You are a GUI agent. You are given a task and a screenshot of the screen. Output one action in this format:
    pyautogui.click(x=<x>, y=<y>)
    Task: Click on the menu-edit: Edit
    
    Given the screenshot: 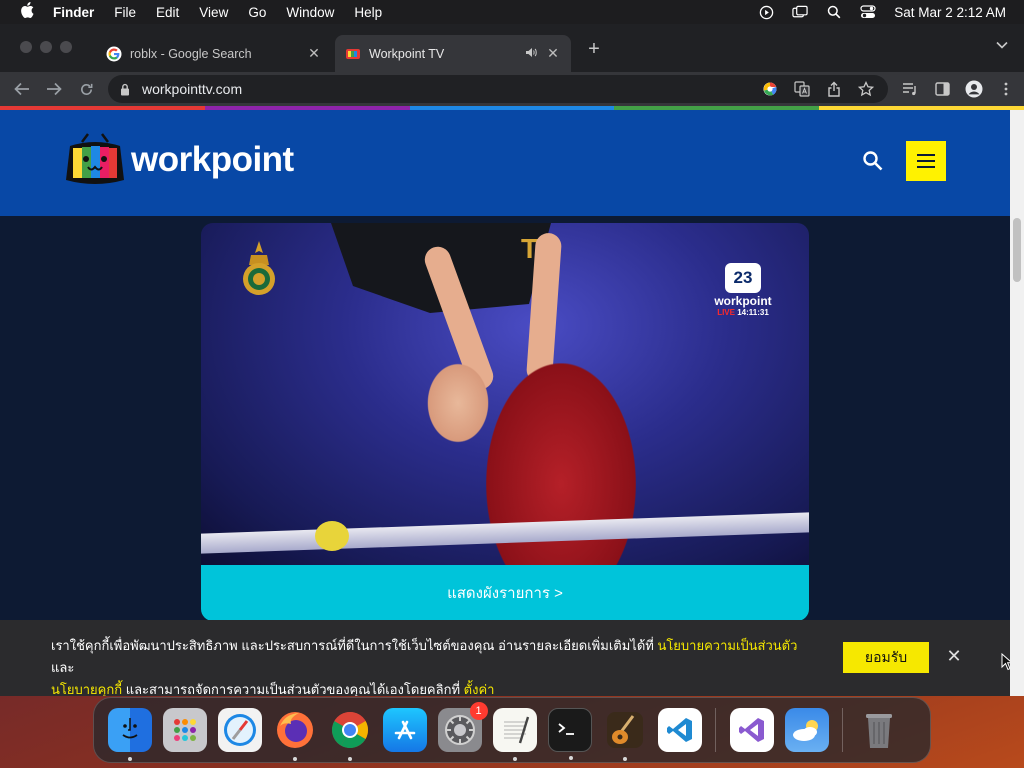 What is the action you would take?
    pyautogui.click(x=167, y=12)
    